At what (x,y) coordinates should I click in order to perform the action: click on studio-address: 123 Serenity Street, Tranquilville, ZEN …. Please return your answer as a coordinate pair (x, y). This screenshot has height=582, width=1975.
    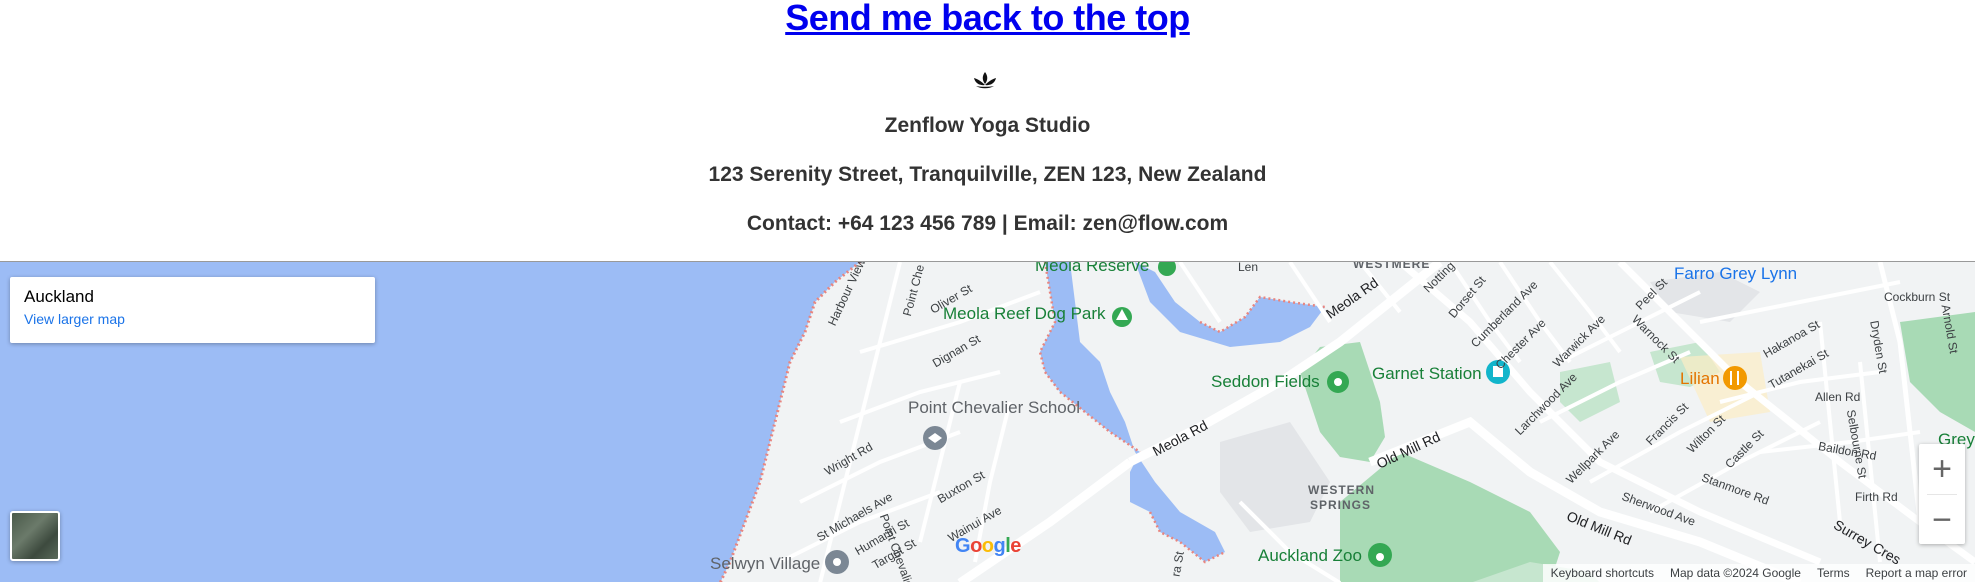
    Looking at the image, I should click on (987, 174).